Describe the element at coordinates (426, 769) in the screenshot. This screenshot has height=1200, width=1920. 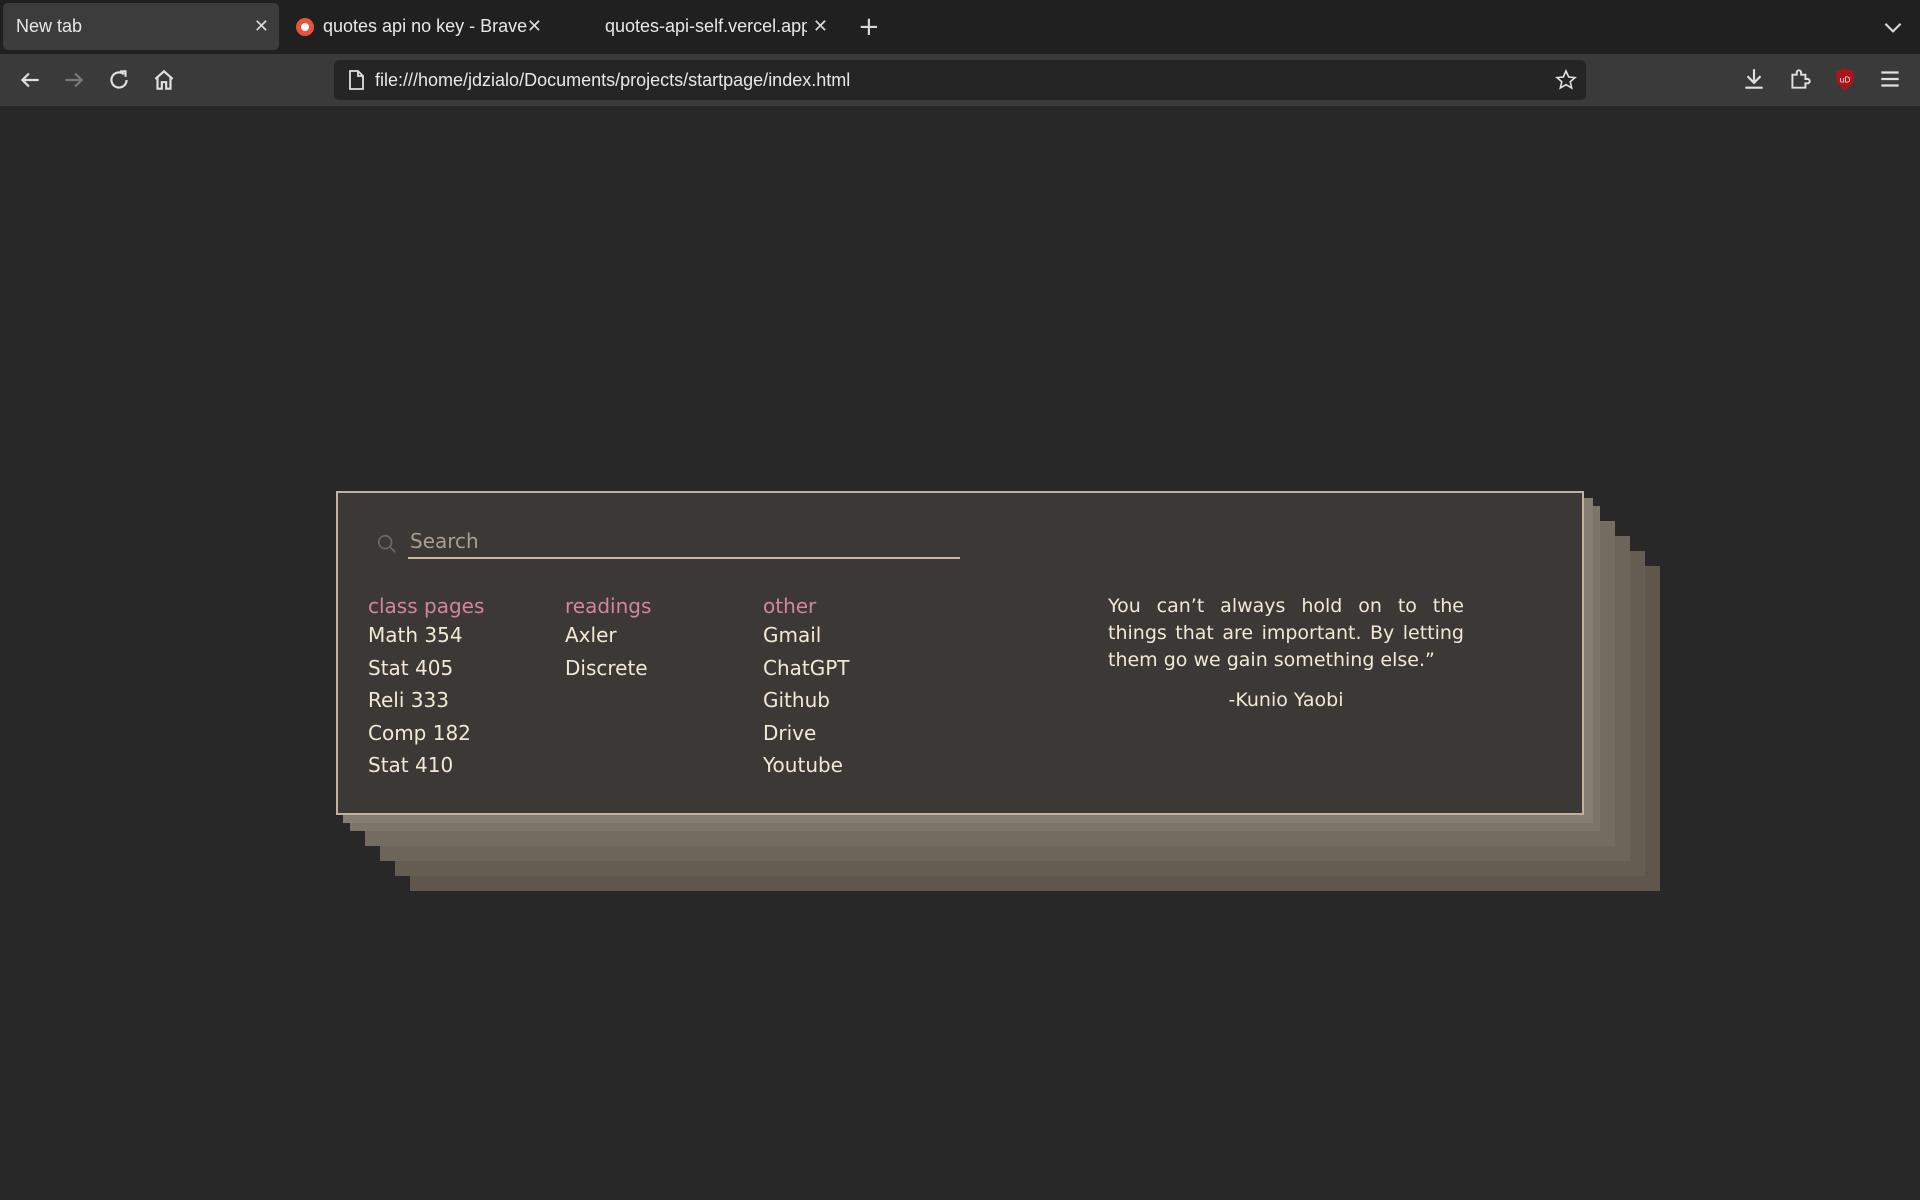
I see `link-stat-410: Stat 410` at that location.